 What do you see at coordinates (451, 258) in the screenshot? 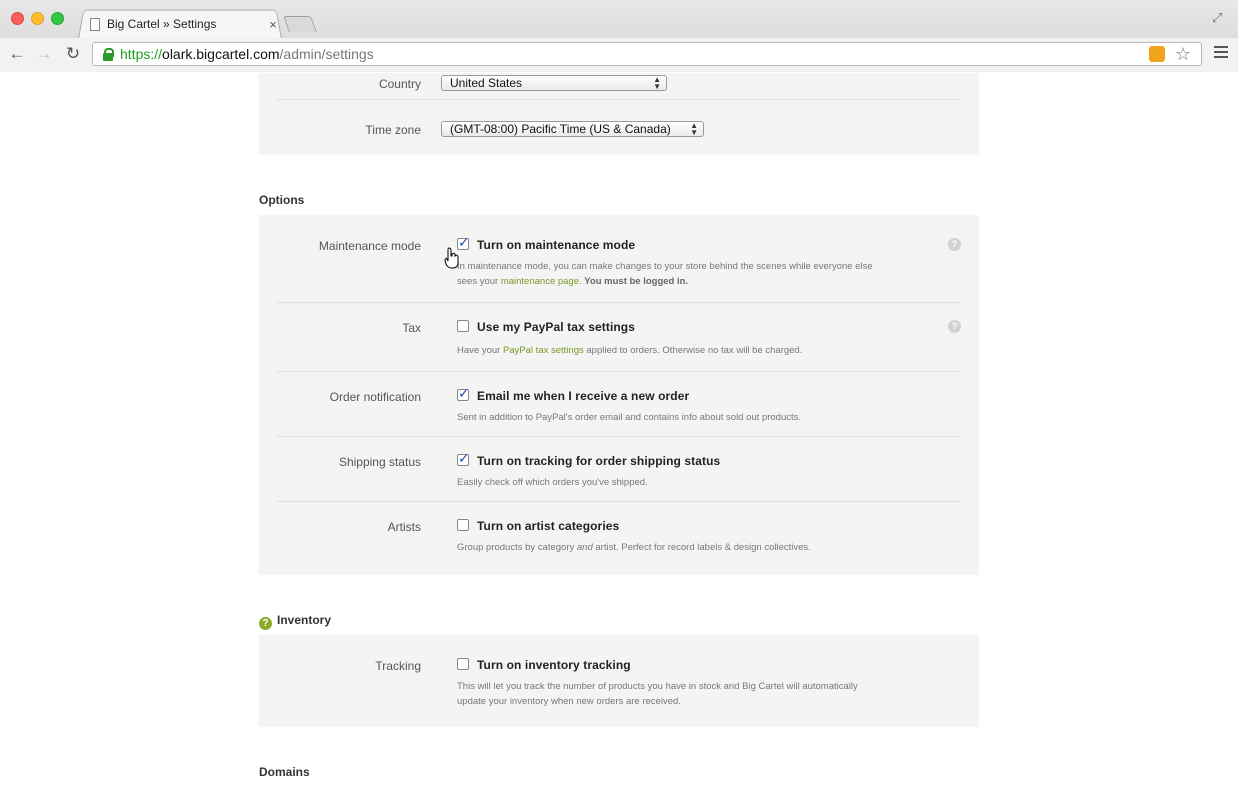
I see `hand-cursor-icon` at bounding box center [451, 258].